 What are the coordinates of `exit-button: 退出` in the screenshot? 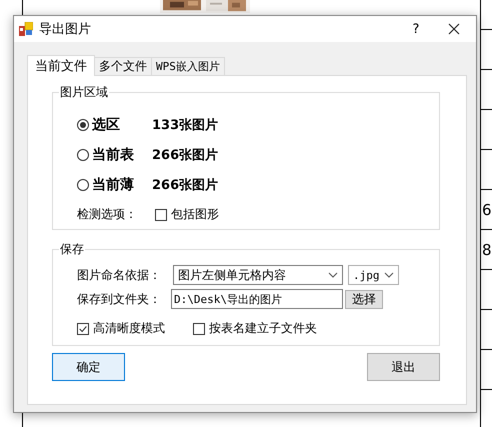 It's located at (403, 367).